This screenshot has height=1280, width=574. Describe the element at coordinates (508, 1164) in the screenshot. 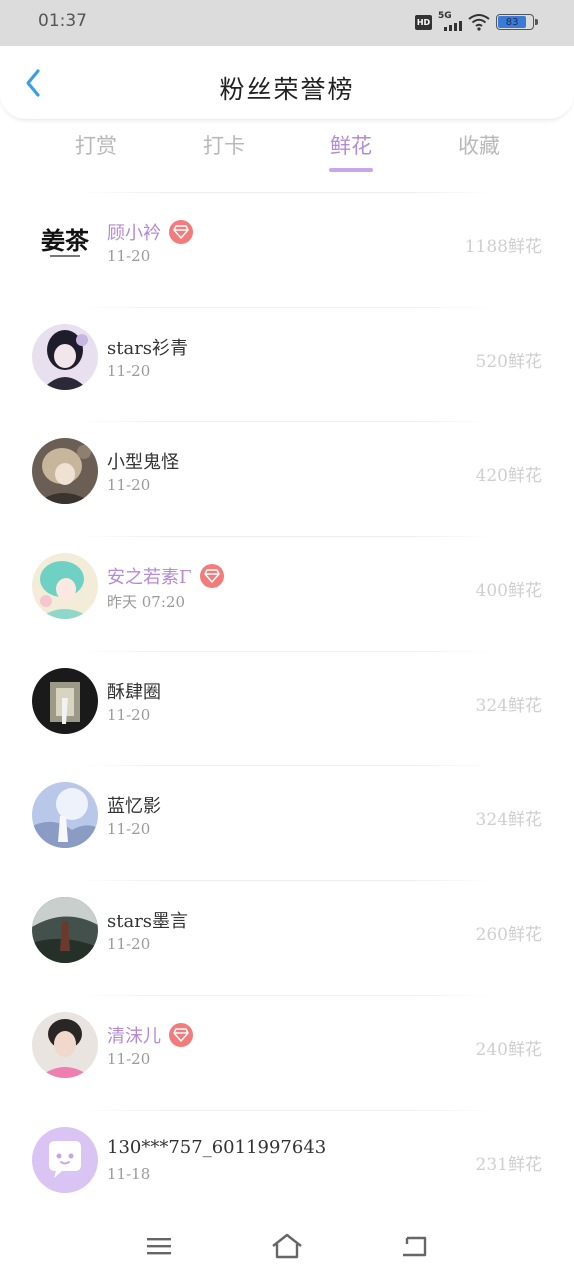

I see `flower-count: 231鲜花` at that location.